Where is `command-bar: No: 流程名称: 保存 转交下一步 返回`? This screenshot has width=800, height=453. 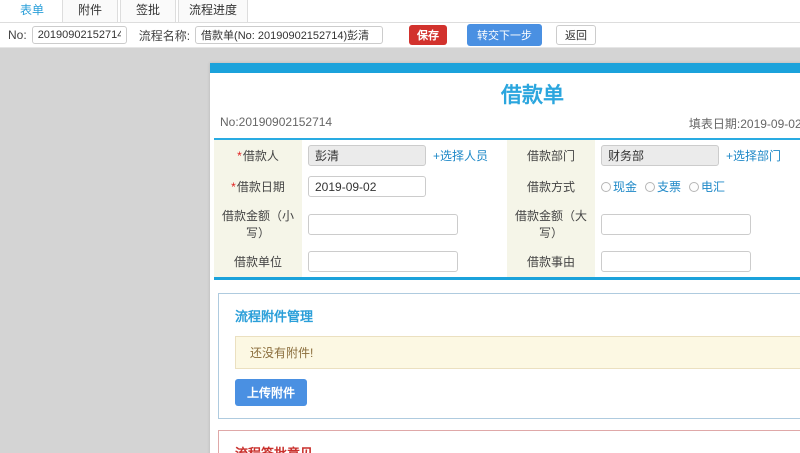
command-bar: No: 流程名称: 保存 转交下一步 返回 is located at coordinates (400, 35).